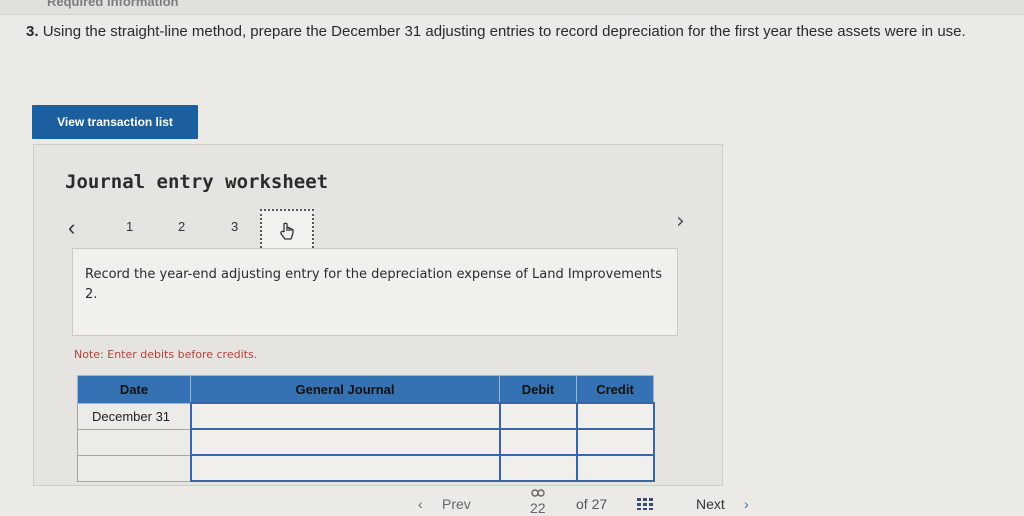  What do you see at coordinates (197, 182) in the screenshot?
I see `worksheet-title: Journal entry worksheet` at bounding box center [197, 182].